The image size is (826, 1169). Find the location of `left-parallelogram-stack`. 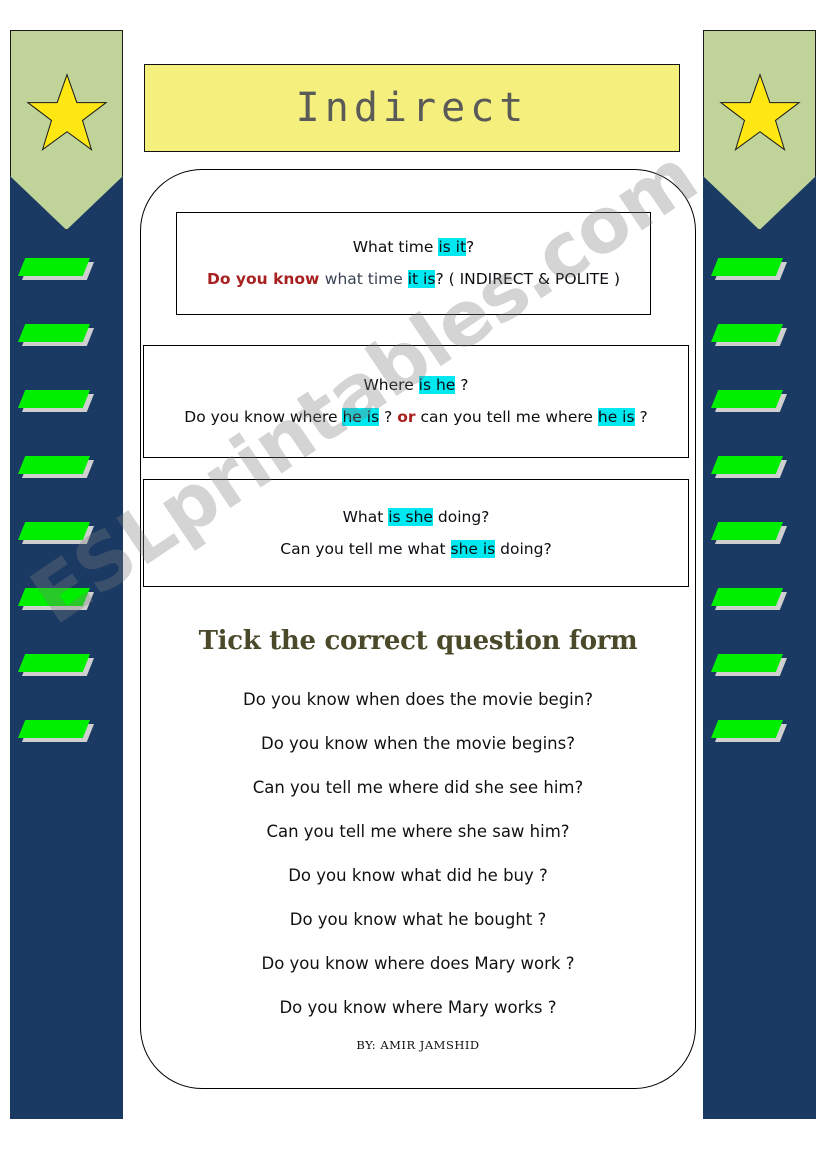

left-parallelogram-stack is located at coordinates (66, 538).